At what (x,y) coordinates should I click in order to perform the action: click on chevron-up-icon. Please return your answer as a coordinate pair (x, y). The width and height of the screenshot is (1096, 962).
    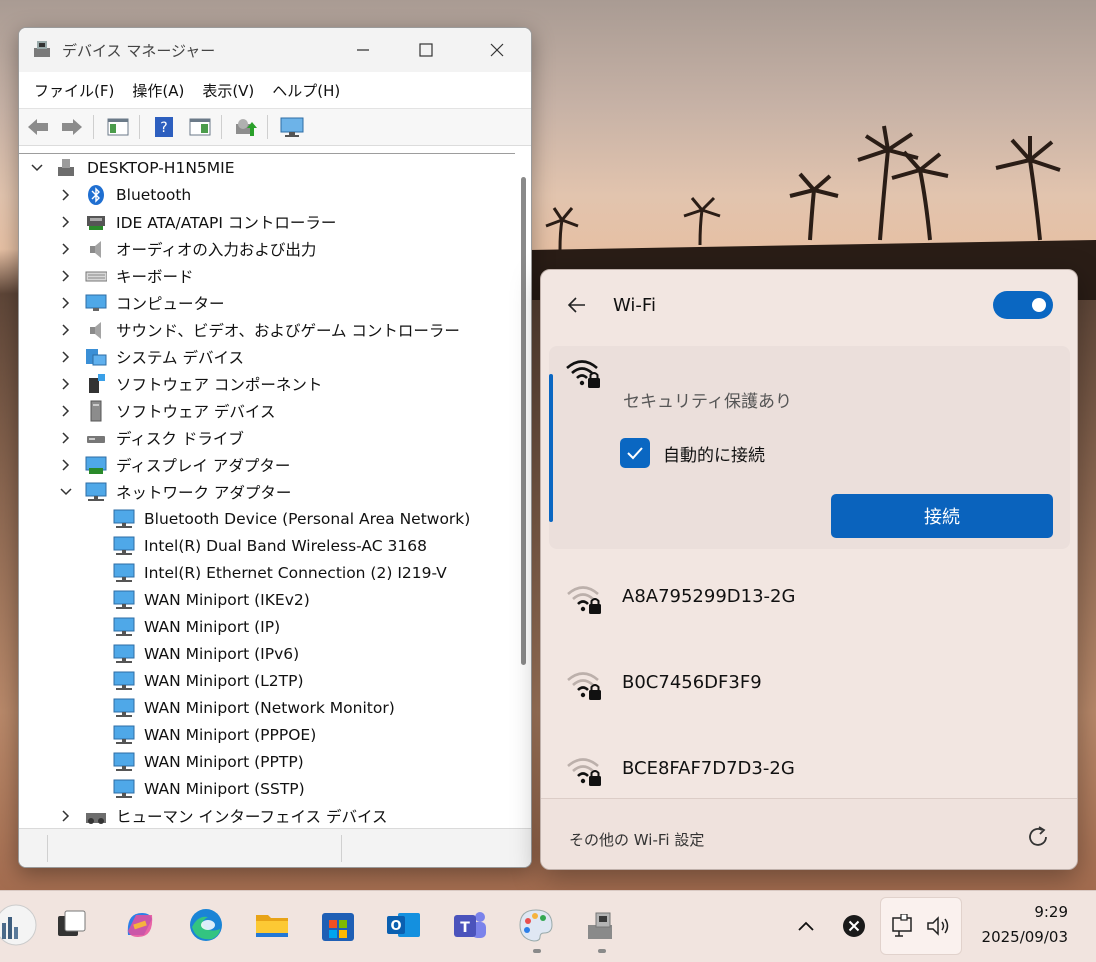
    Looking at the image, I should click on (806, 927).